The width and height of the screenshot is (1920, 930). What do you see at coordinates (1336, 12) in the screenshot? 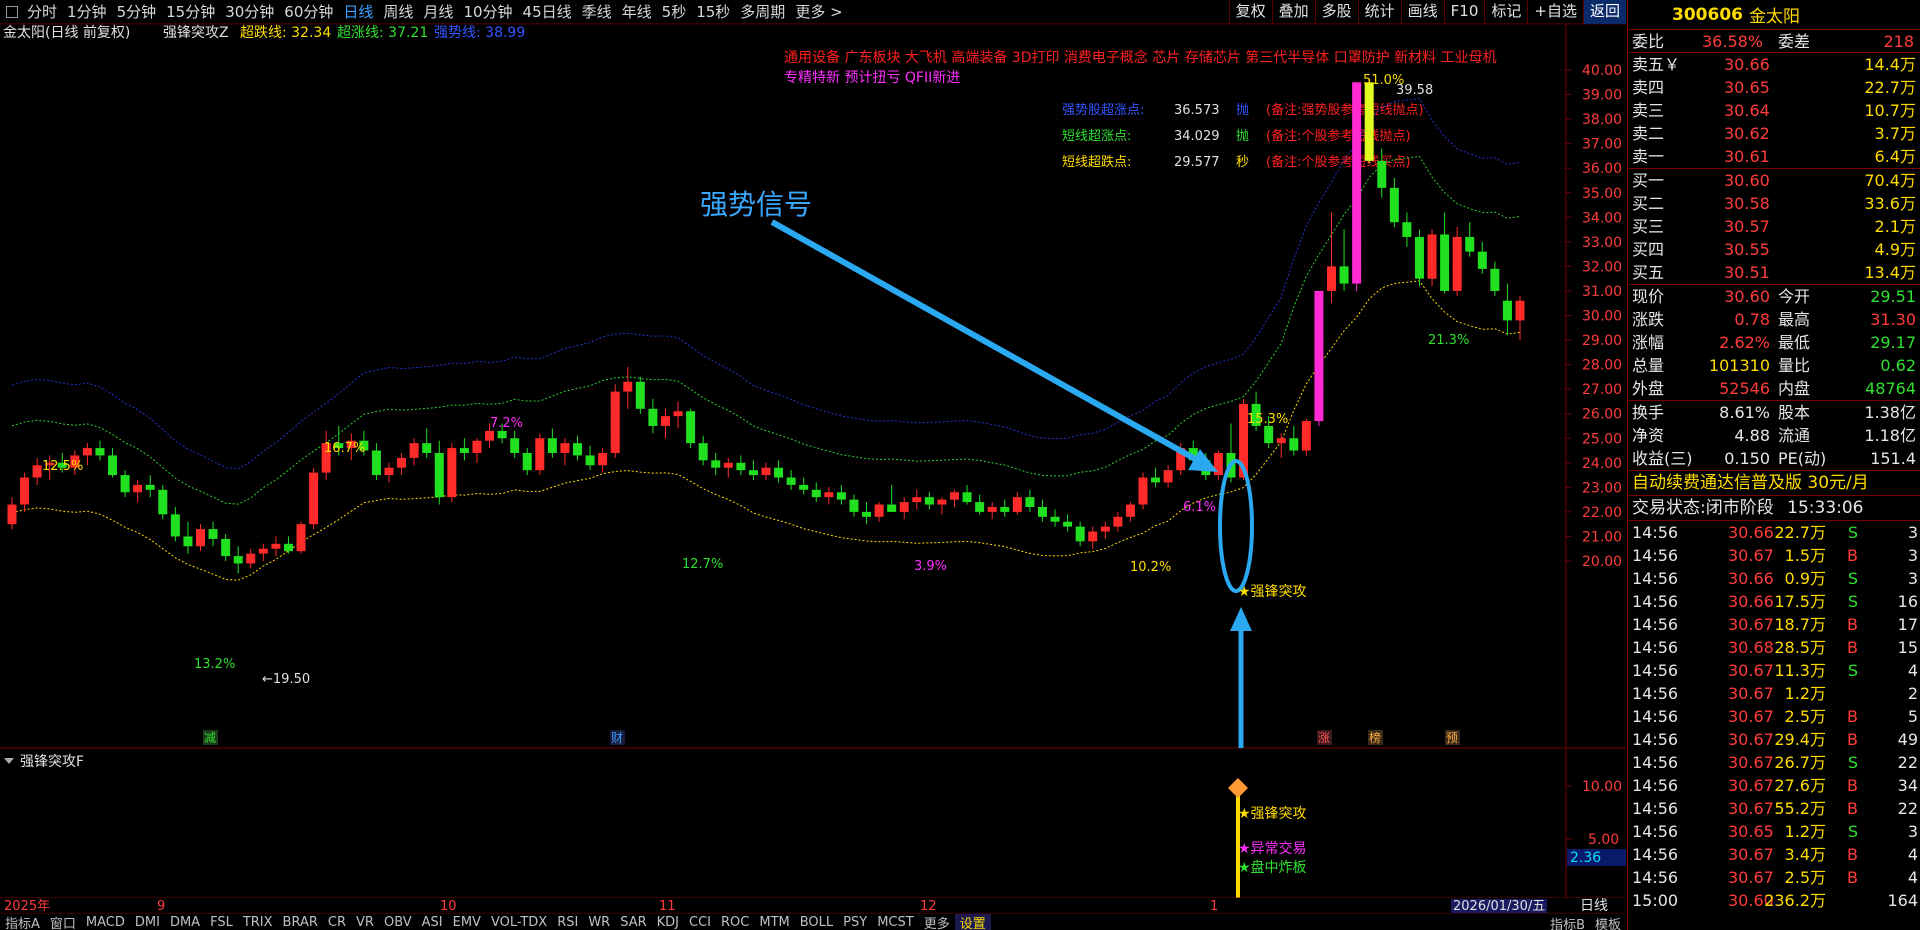
I see `tool-button: 多股` at bounding box center [1336, 12].